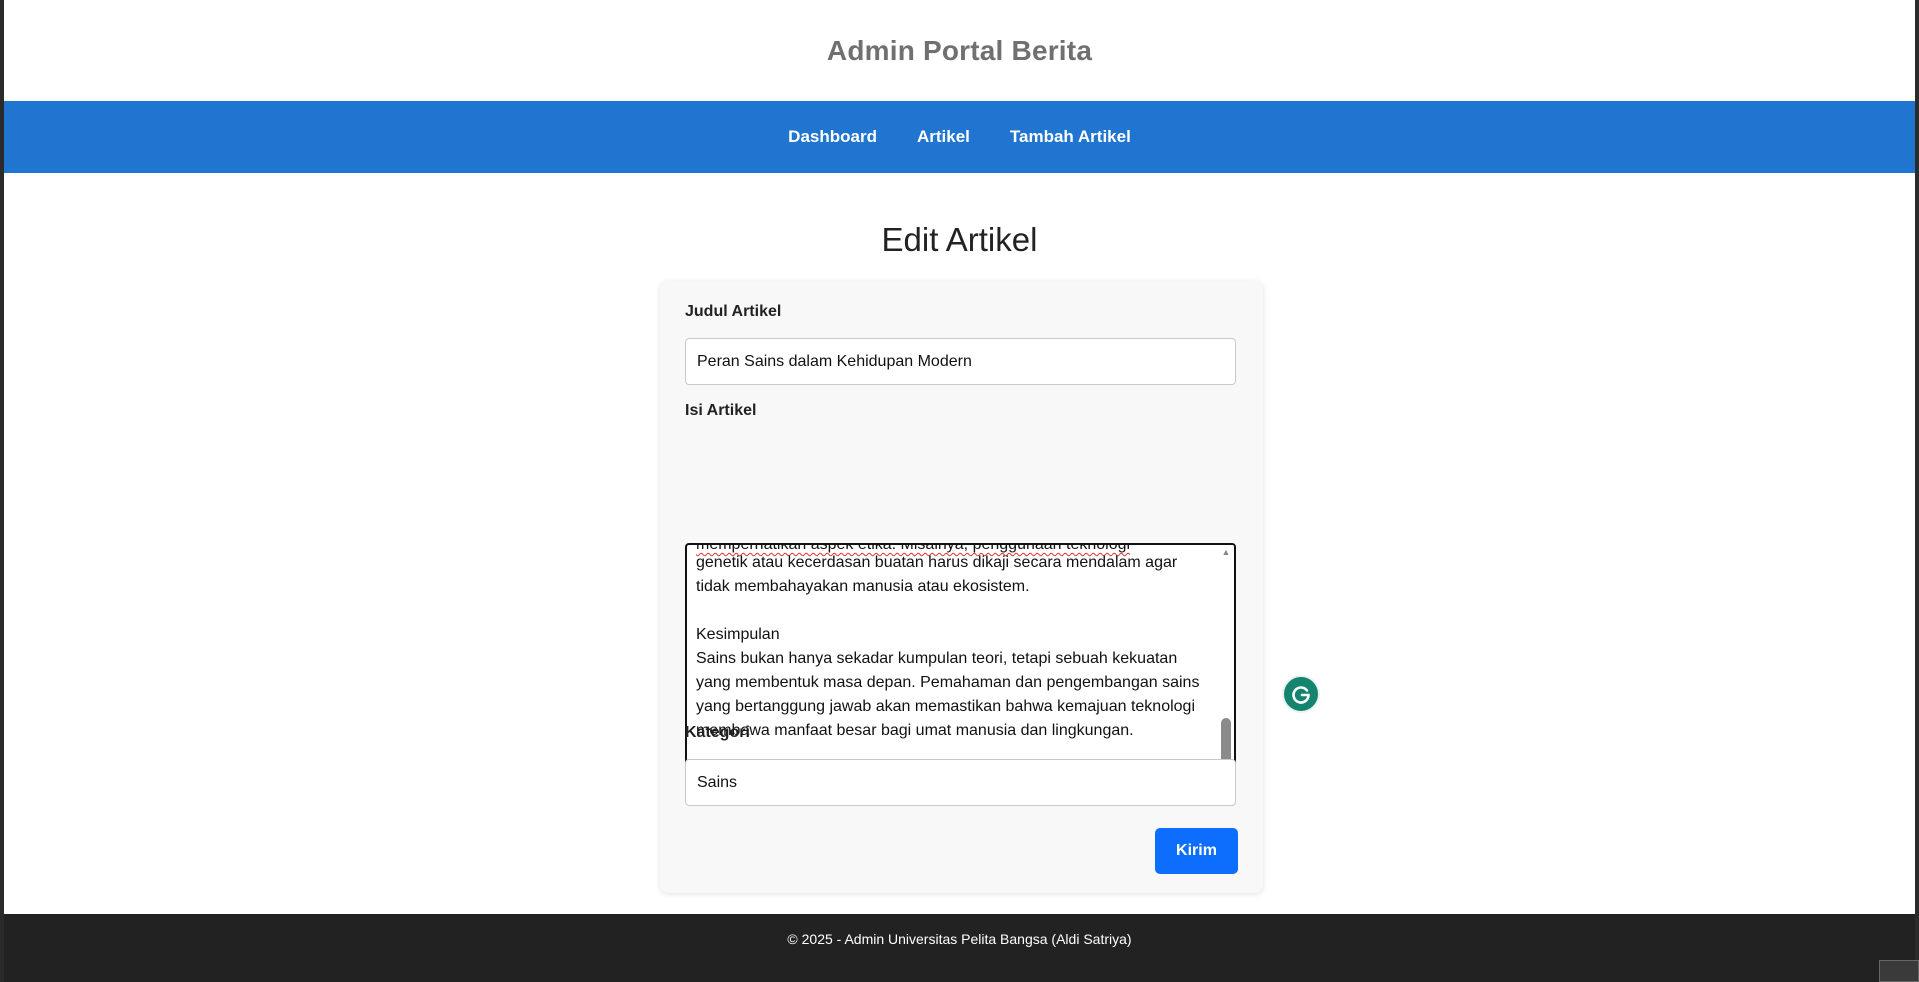 The image size is (1919, 982). What do you see at coordinates (1070, 137) in the screenshot?
I see `nav-tambah-artikel: Tambah Artikel` at bounding box center [1070, 137].